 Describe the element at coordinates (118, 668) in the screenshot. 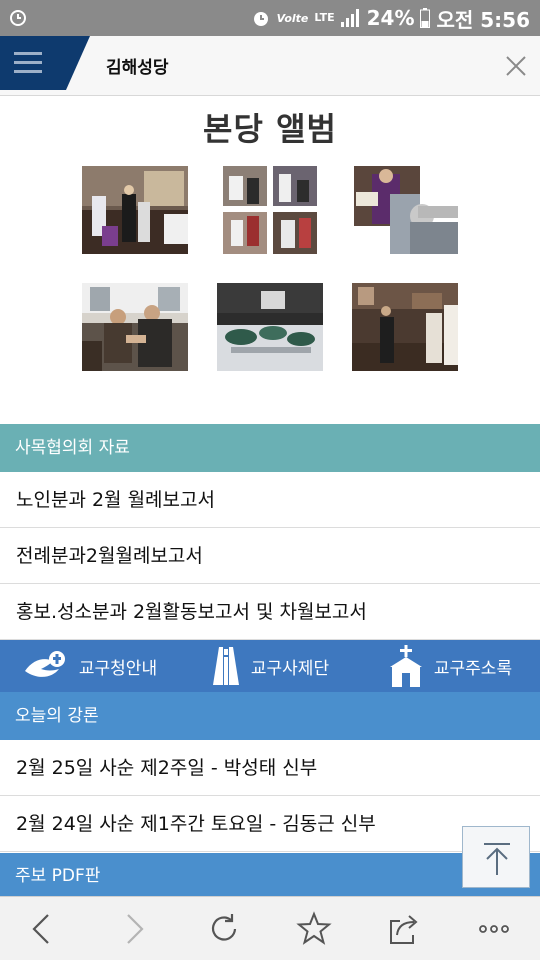

I see `quicklink-label: 교구청안내` at that location.